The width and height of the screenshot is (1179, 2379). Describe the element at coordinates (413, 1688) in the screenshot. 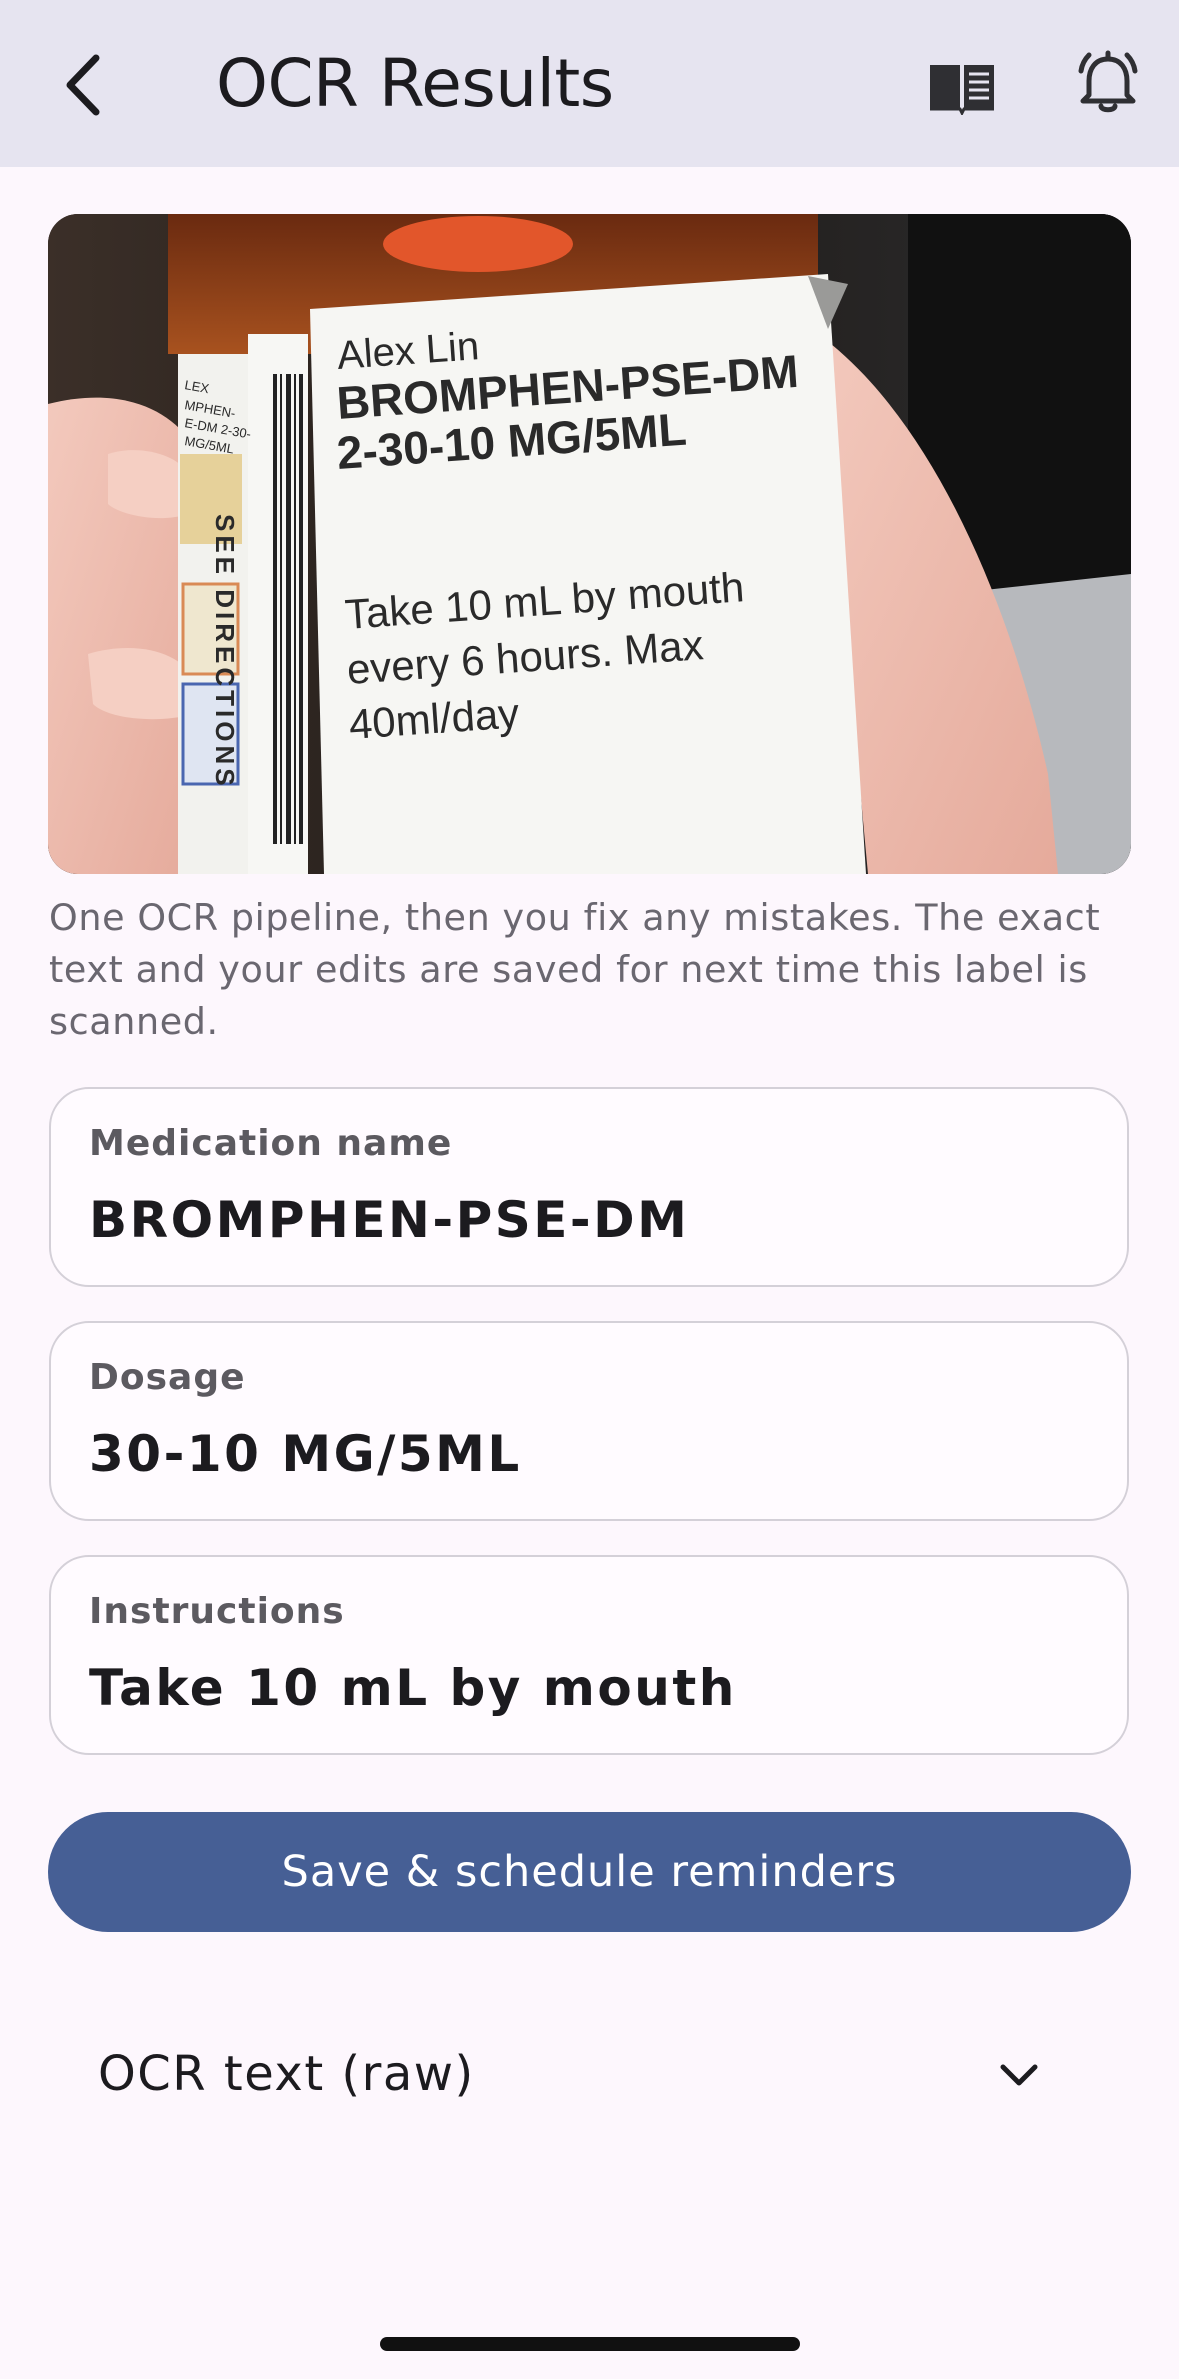

I see `instructions-value: Take 10 mL by mouth` at that location.